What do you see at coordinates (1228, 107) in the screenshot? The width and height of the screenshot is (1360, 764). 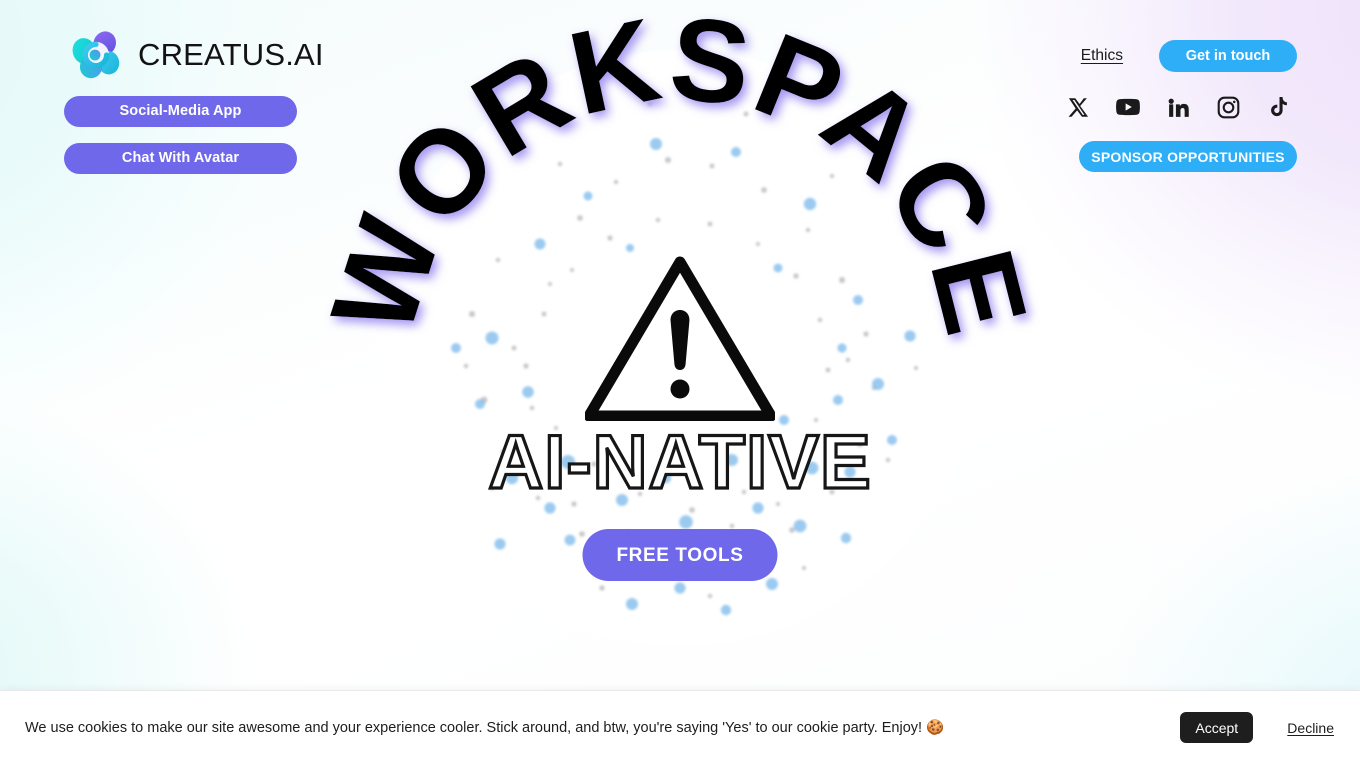 I see `instagram-icon` at bounding box center [1228, 107].